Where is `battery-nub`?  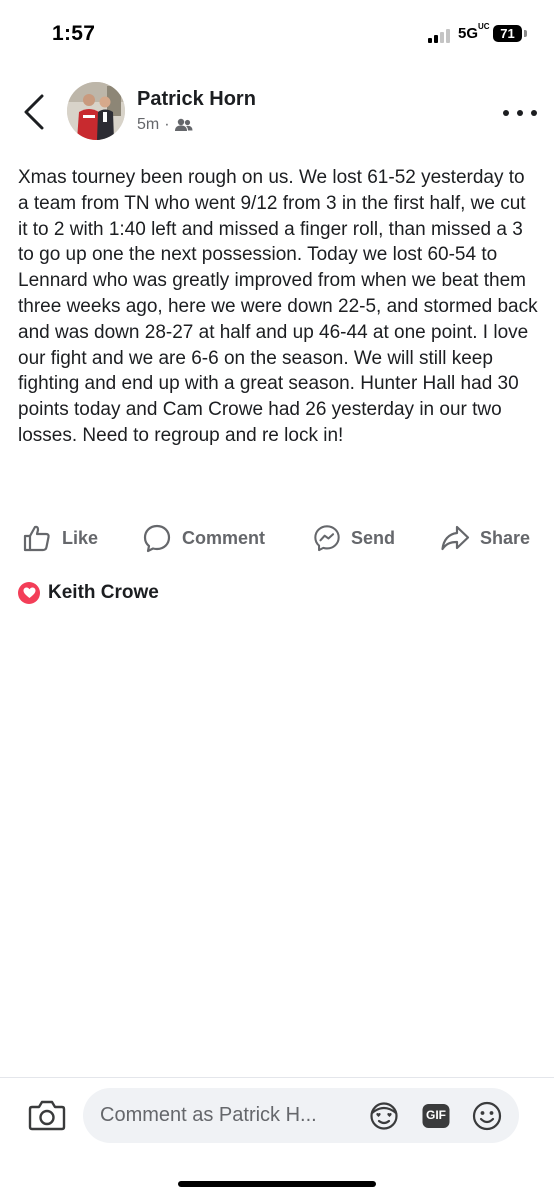 battery-nub is located at coordinates (525, 33).